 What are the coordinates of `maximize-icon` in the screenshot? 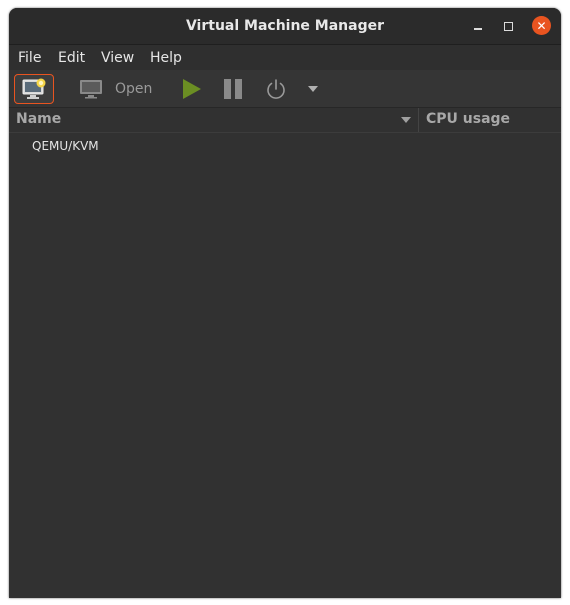 It's located at (508, 26).